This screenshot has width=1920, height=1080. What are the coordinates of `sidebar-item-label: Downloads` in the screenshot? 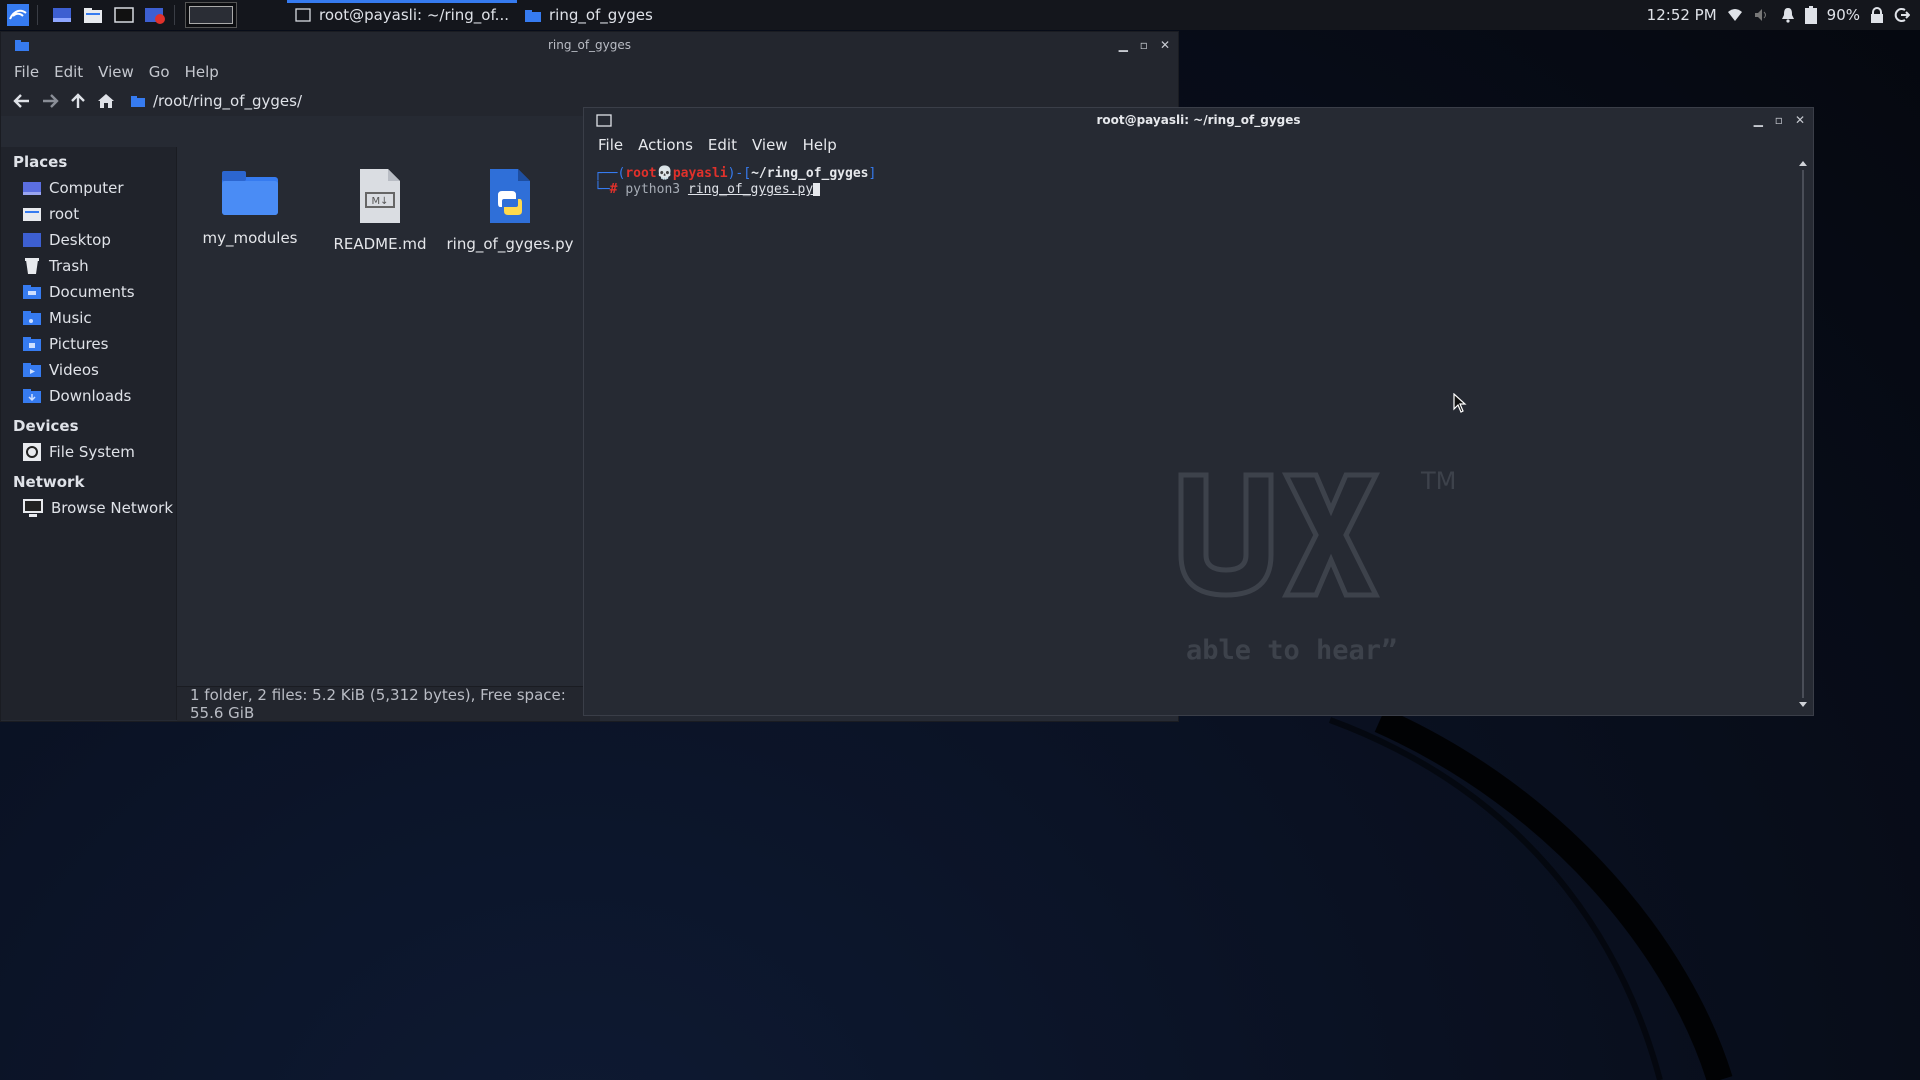 It's located at (90, 396).